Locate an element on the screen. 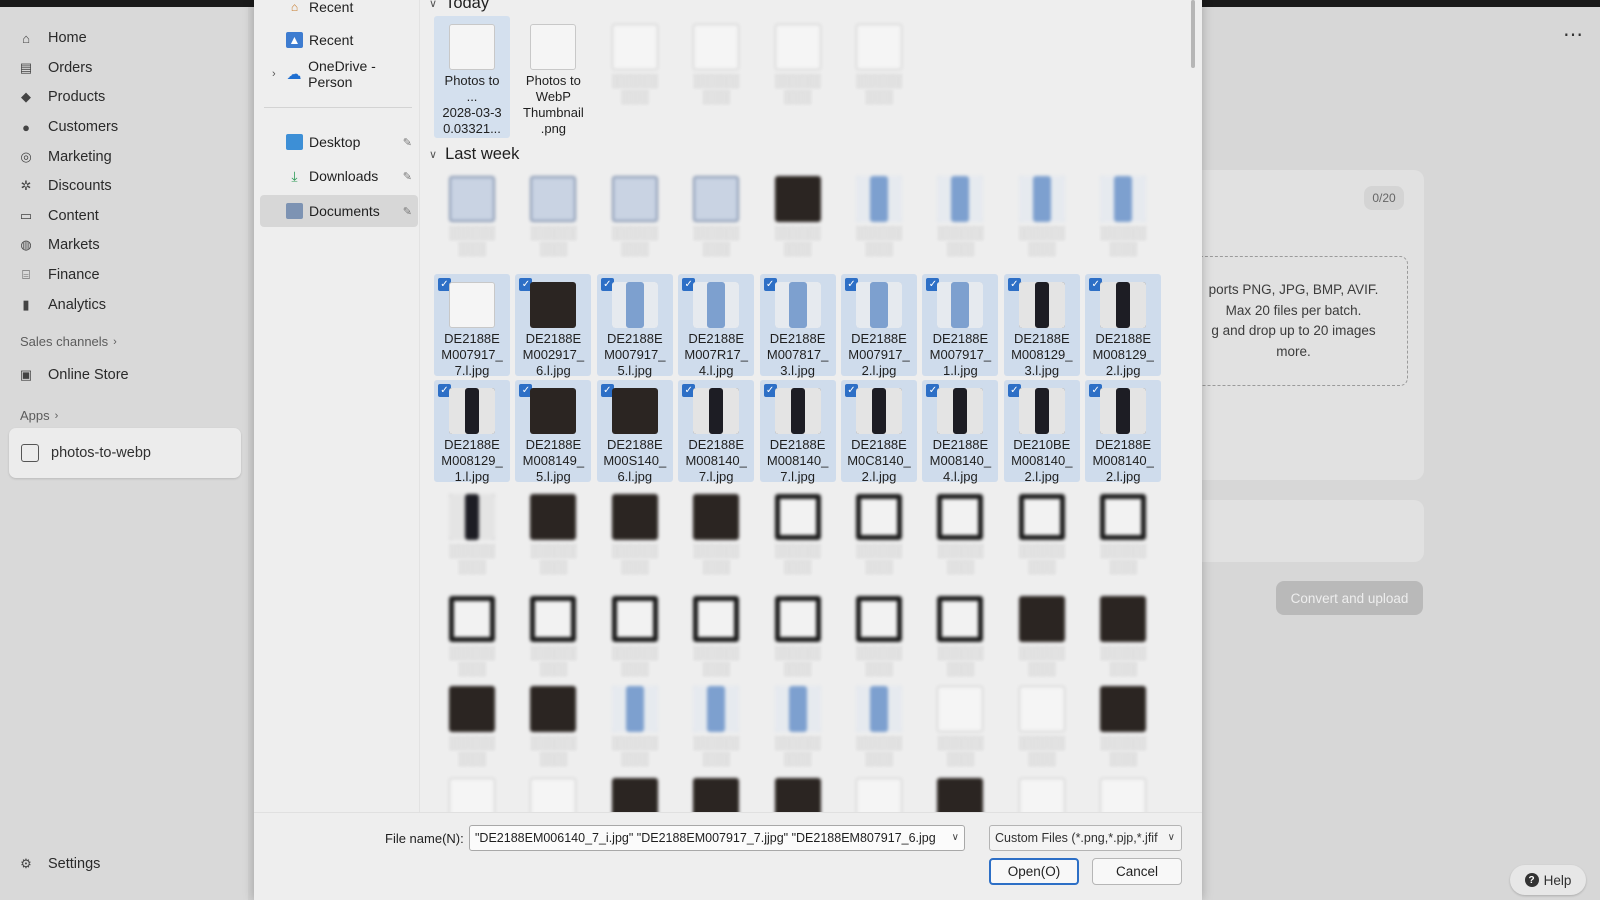  selected-file-tile: ✓ DE2188E M007917_ 5.l.jpg is located at coordinates (634, 326).